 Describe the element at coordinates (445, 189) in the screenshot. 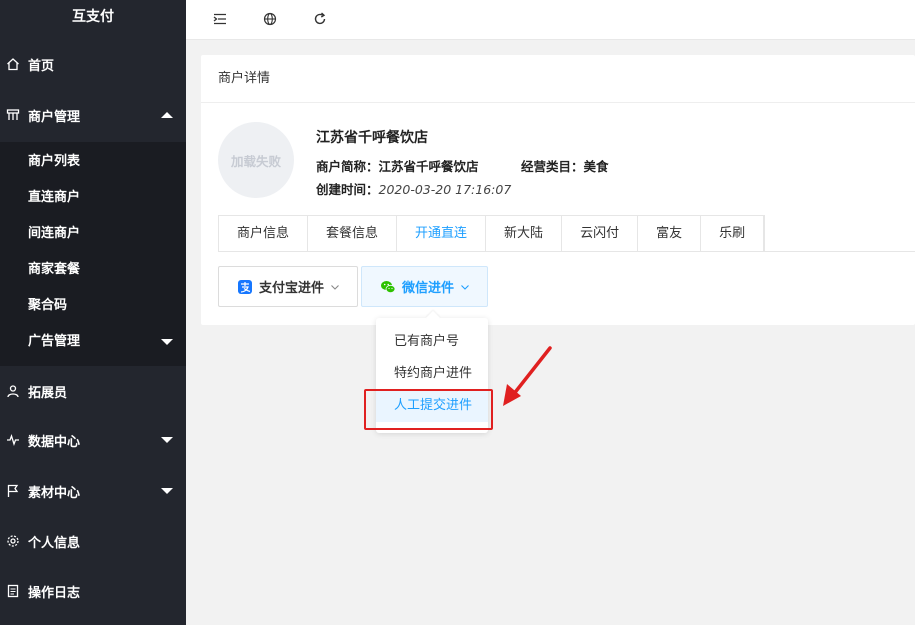

I see `created-value: 2020-03-20 17:16:07` at that location.